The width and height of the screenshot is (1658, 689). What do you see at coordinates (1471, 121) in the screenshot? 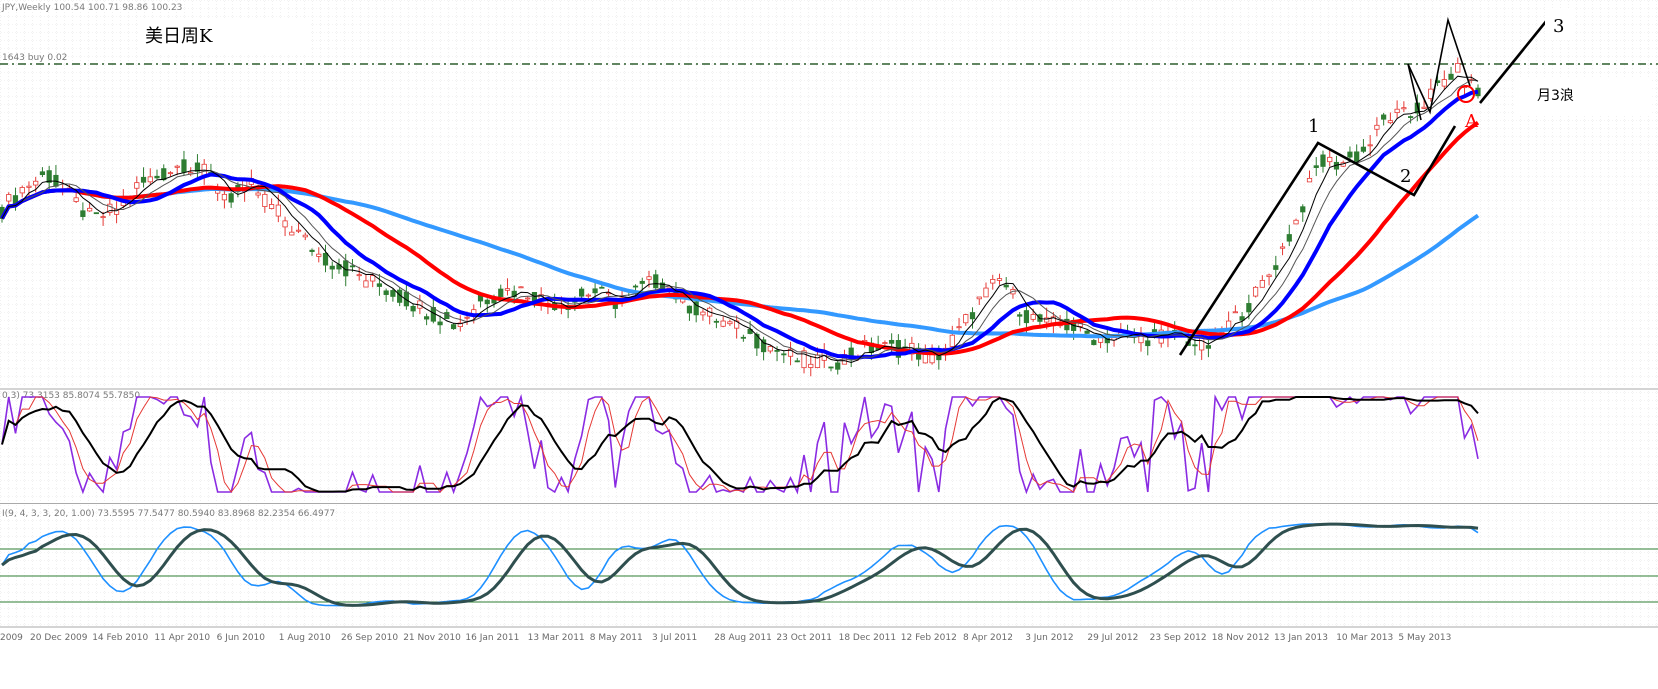
I see `point-a-label: A` at bounding box center [1471, 121].